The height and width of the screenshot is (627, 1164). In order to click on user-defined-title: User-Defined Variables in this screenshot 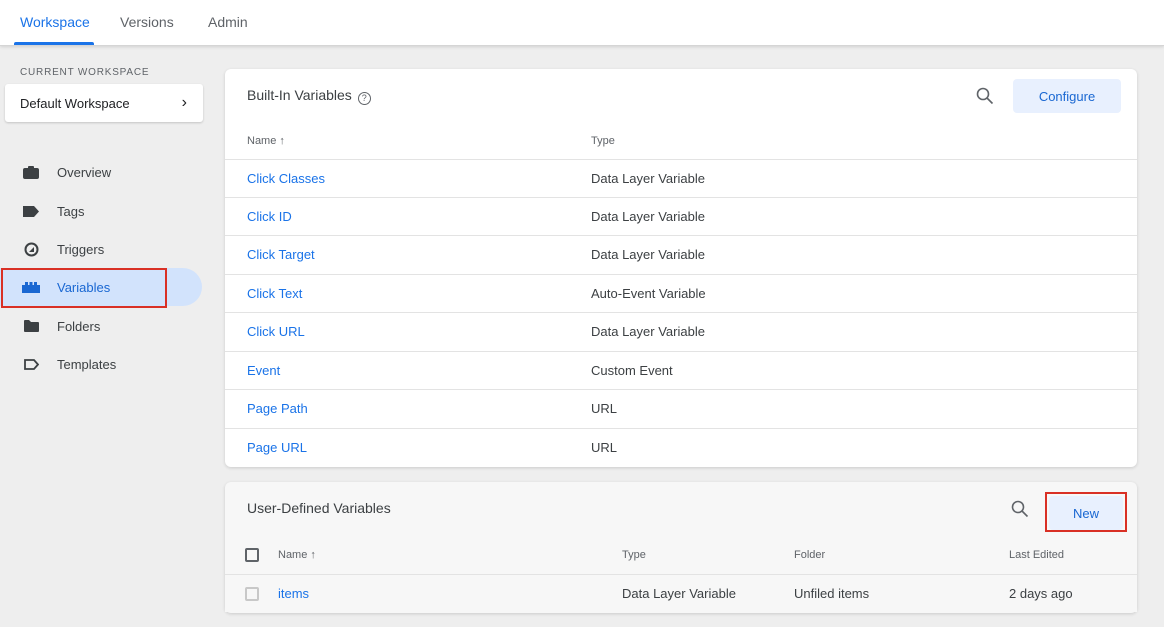, I will do `click(319, 508)`.